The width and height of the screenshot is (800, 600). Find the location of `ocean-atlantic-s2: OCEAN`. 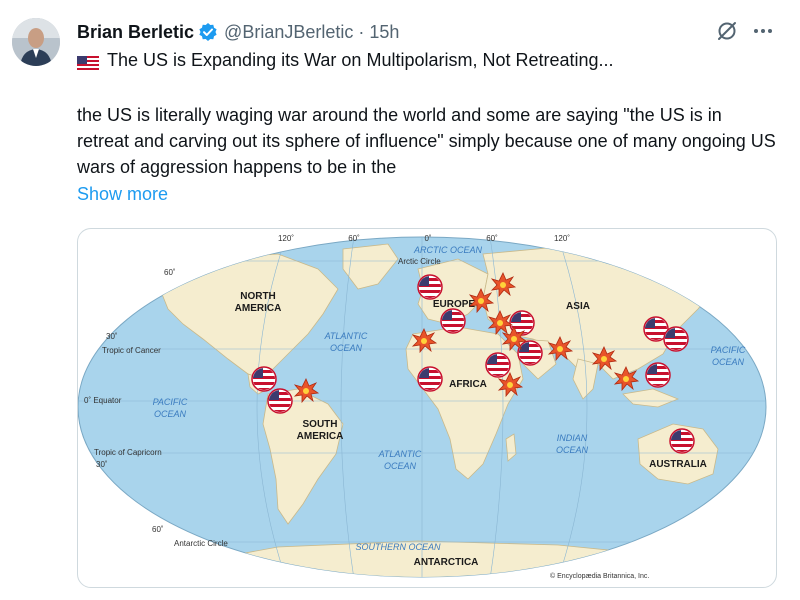

ocean-atlantic-s2: OCEAN is located at coordinates (400, 466).